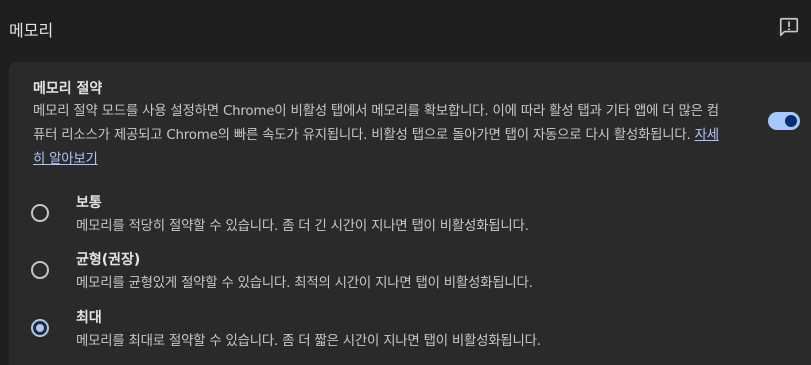  Describe the element at coordinates (89, 318) in the screenshot. I see `option-label: 최대` at that location.